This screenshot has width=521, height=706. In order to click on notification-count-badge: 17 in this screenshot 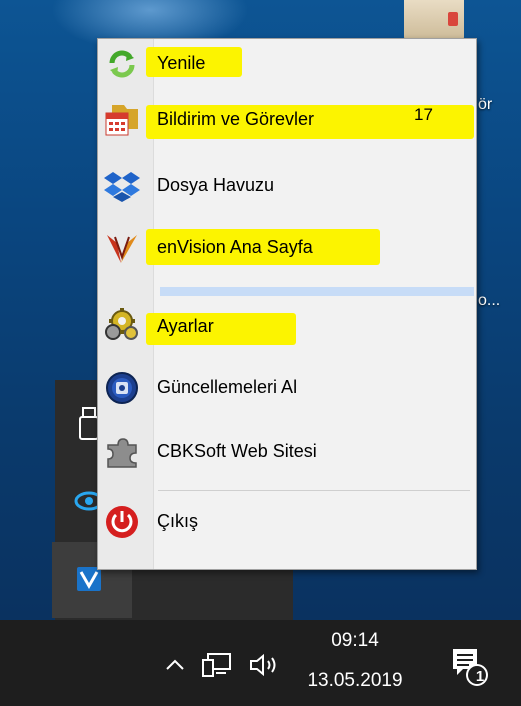, I will do `click(423, 114)`.